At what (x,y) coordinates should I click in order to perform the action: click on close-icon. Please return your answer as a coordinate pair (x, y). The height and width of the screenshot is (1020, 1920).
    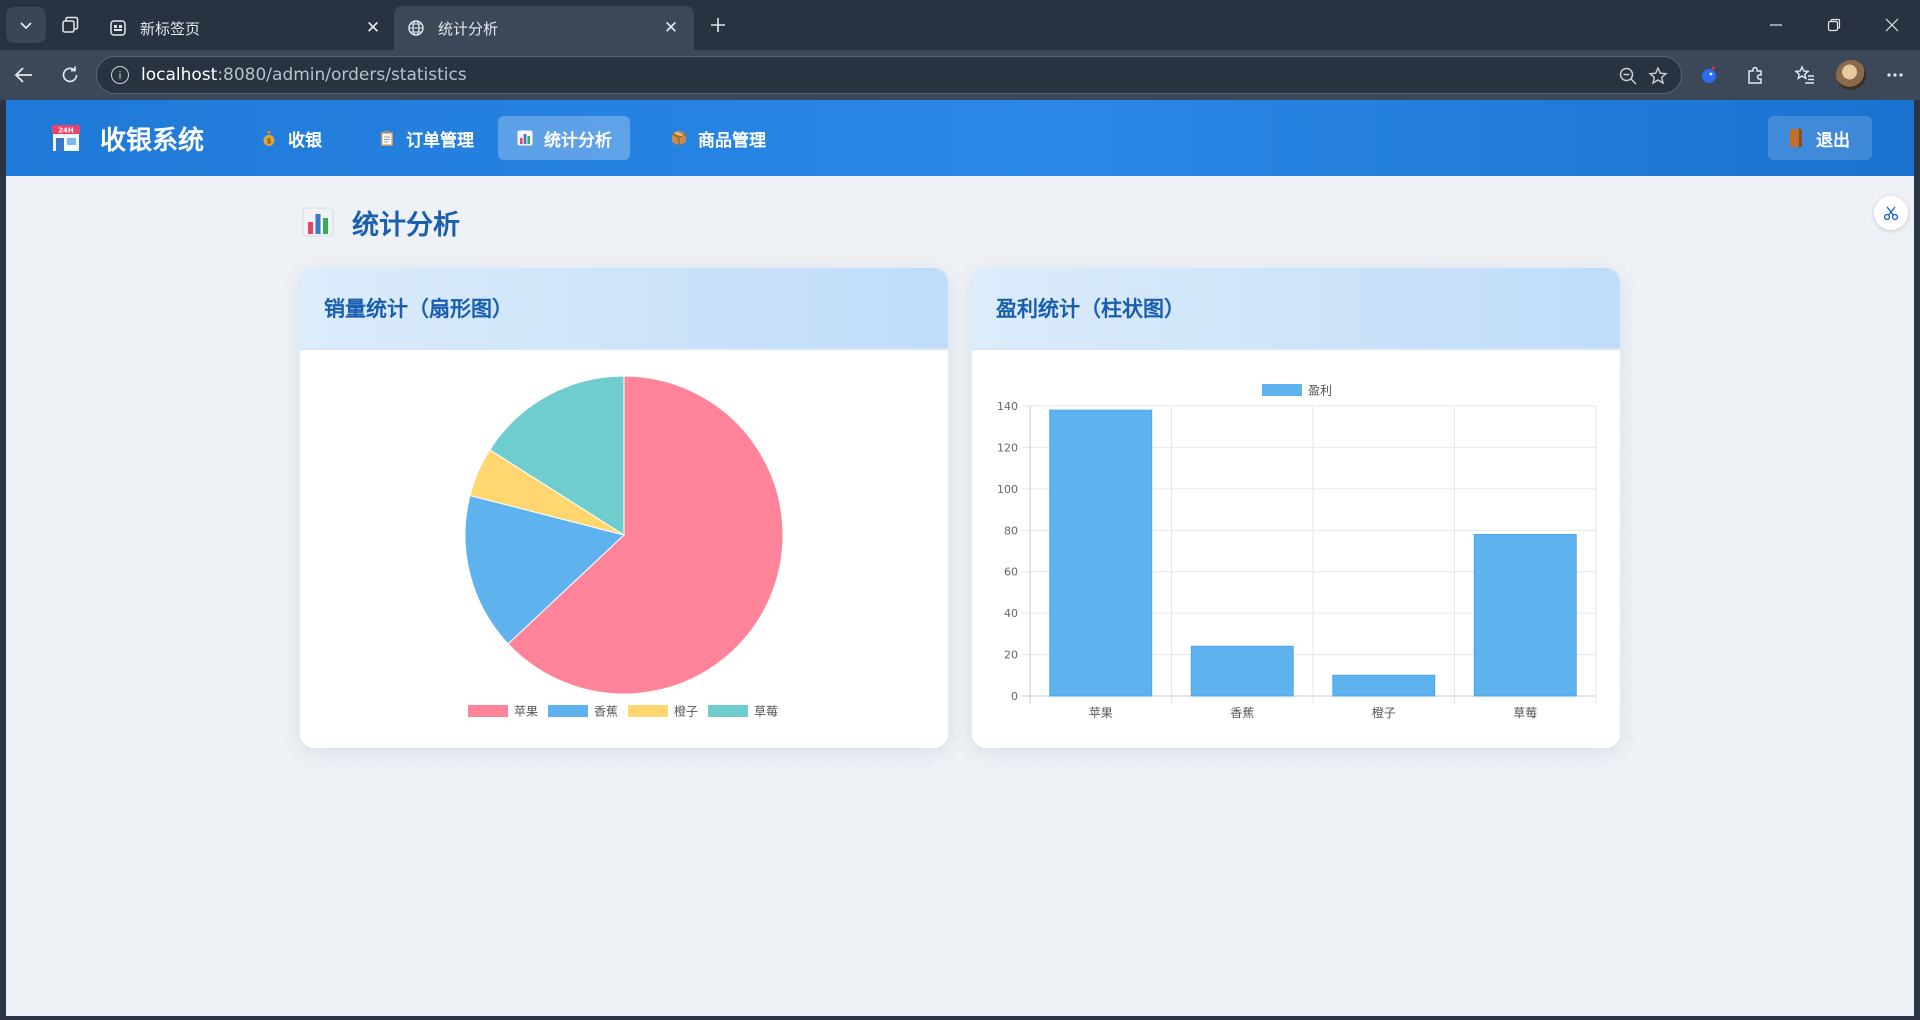
    Looking at the image, I should click on (1892, 25).